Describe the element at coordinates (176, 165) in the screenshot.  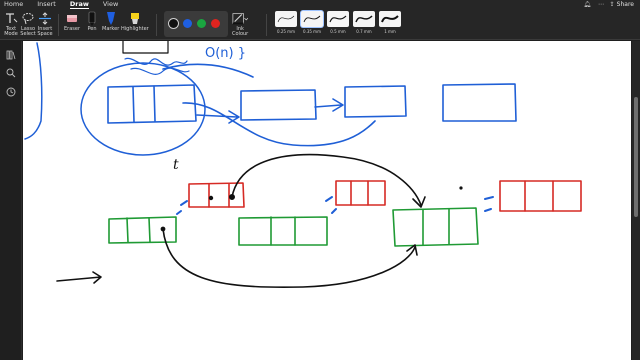
I see `t-label: t` at that location.